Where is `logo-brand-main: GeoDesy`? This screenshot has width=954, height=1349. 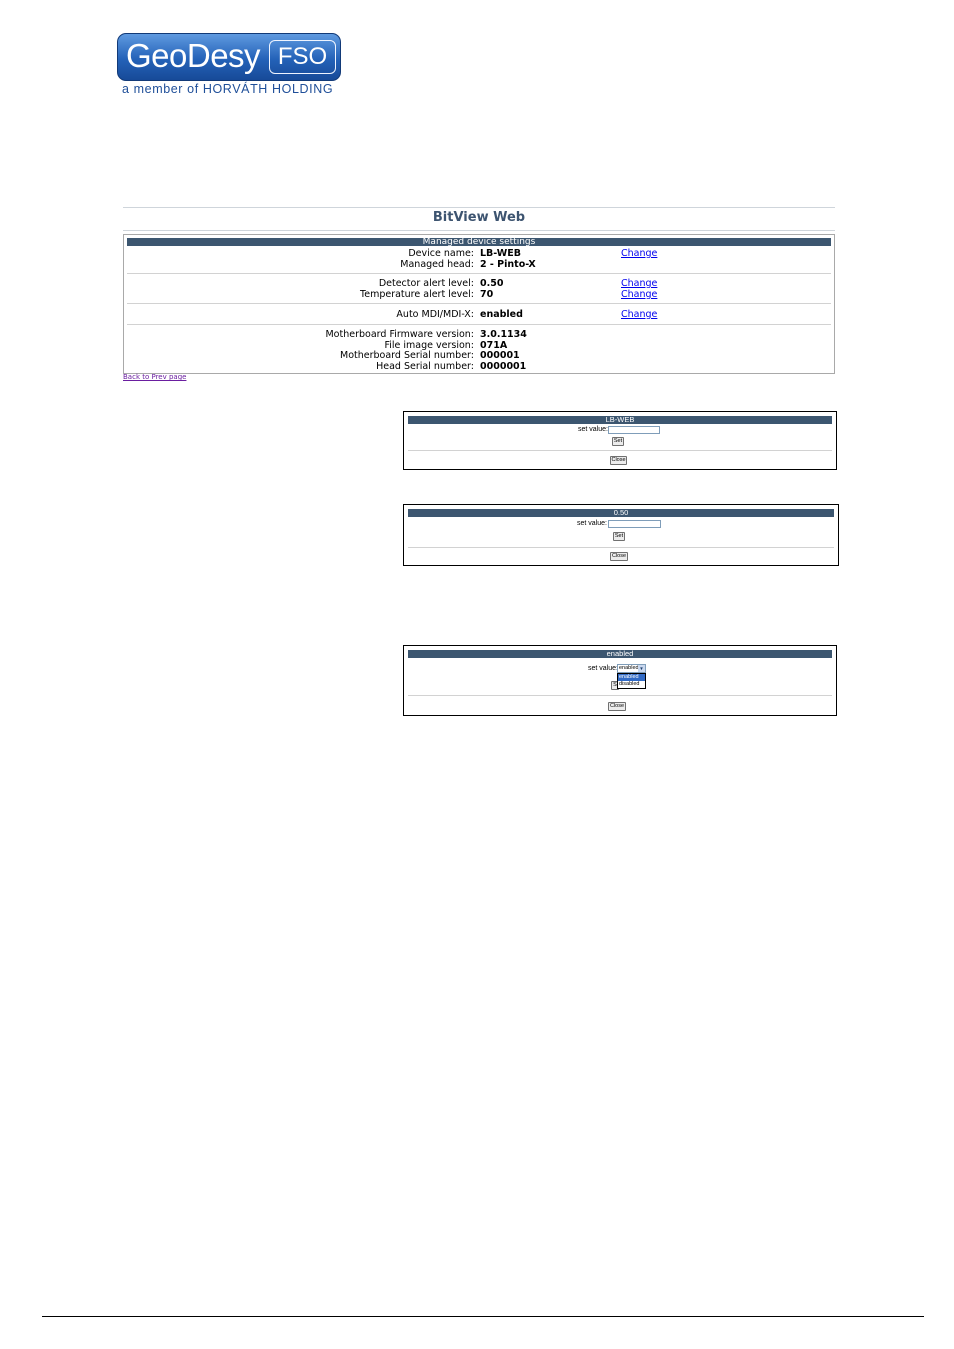 logo-brand-main: GeoDesy is located at coordinates (193, 55).